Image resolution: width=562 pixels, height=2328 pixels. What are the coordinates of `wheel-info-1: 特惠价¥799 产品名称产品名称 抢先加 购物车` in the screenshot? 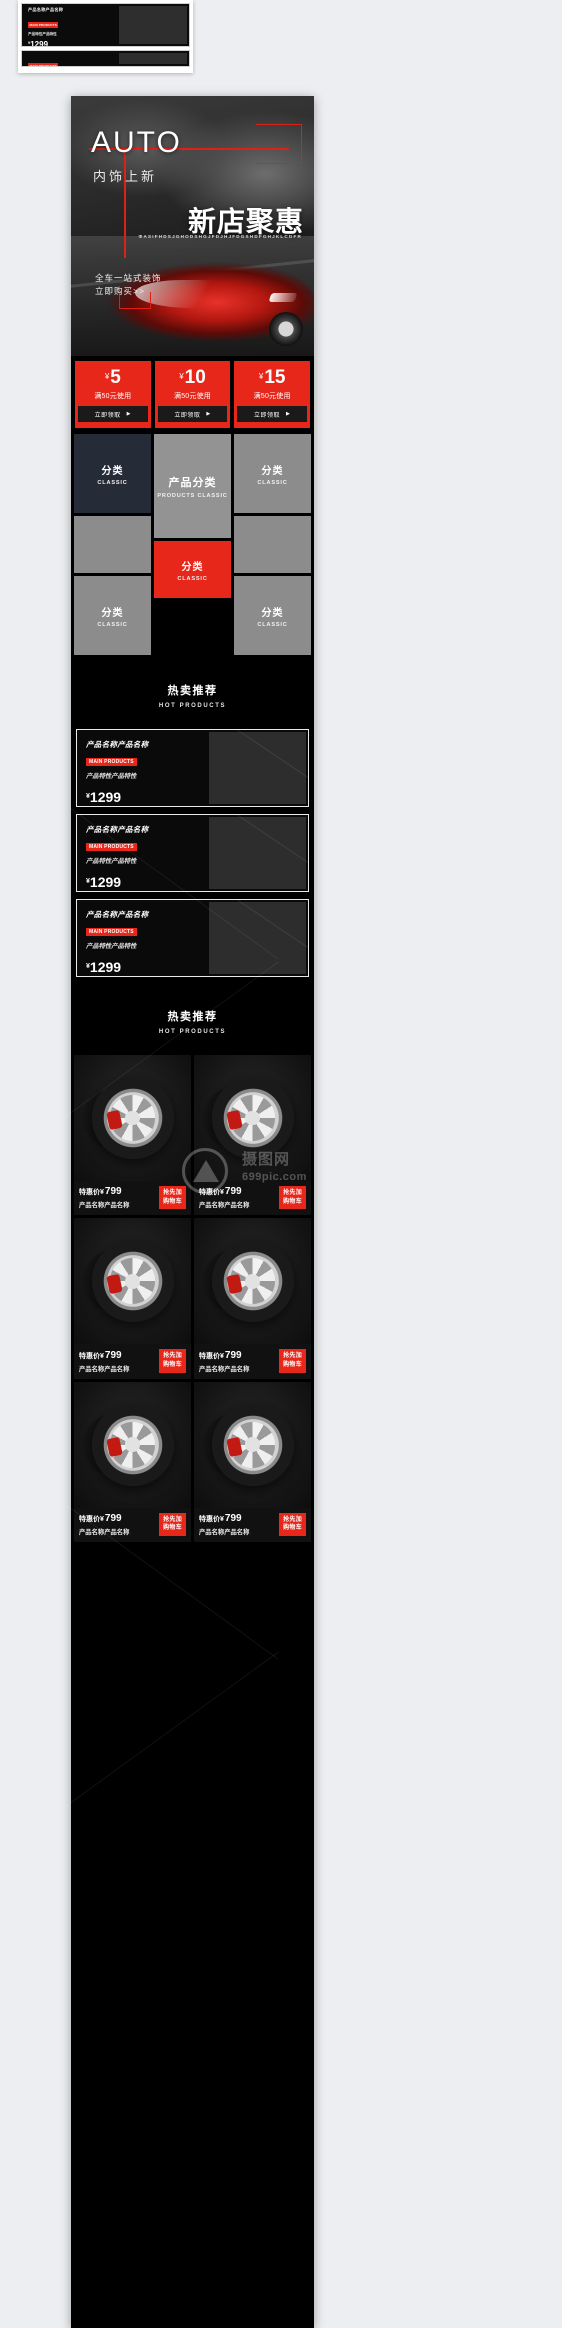 It's located at (132, 1198).